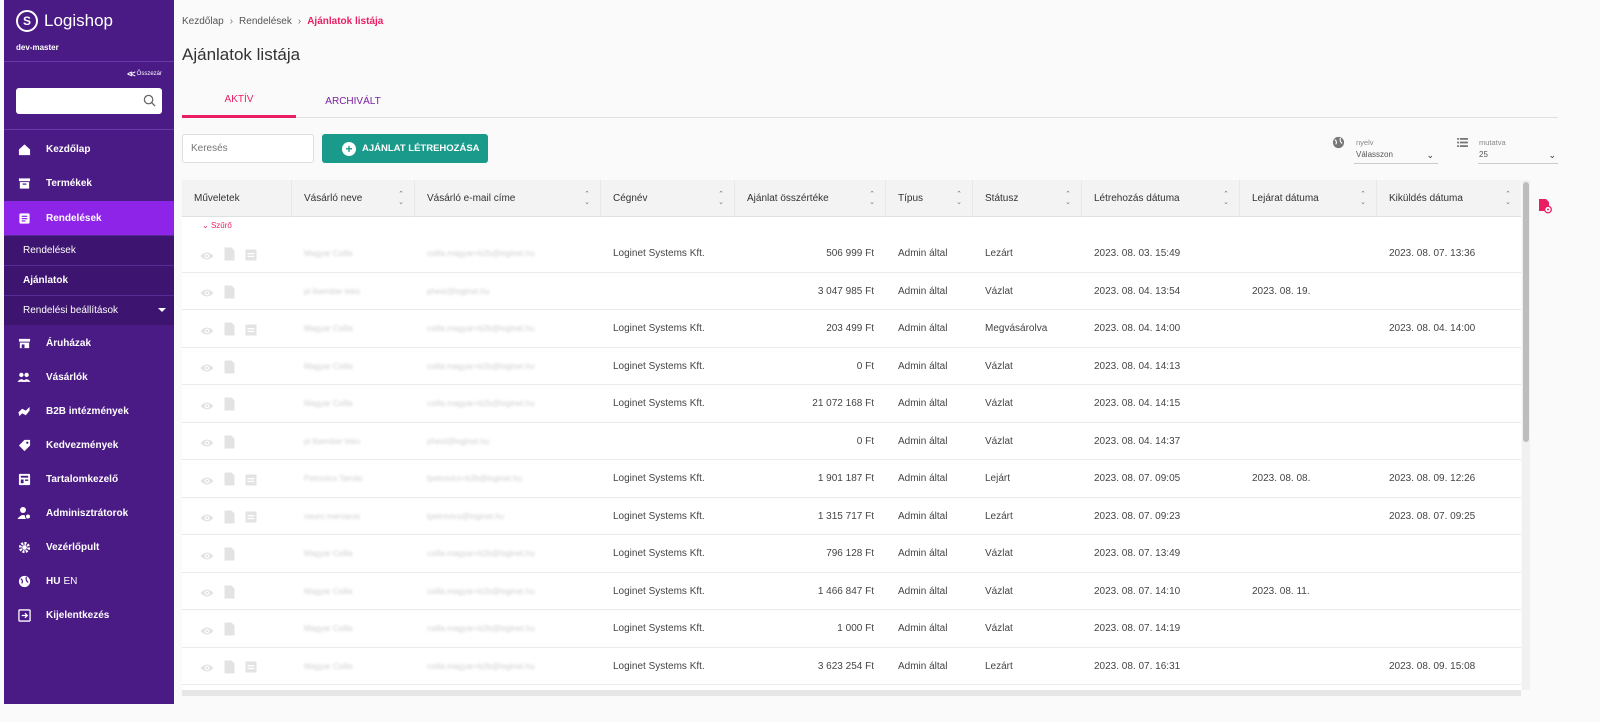  Describe the element at coordinates (1027, 198) in the screenshot. I see `column-header-status: Státusz ⌃ ⌄` at that location.